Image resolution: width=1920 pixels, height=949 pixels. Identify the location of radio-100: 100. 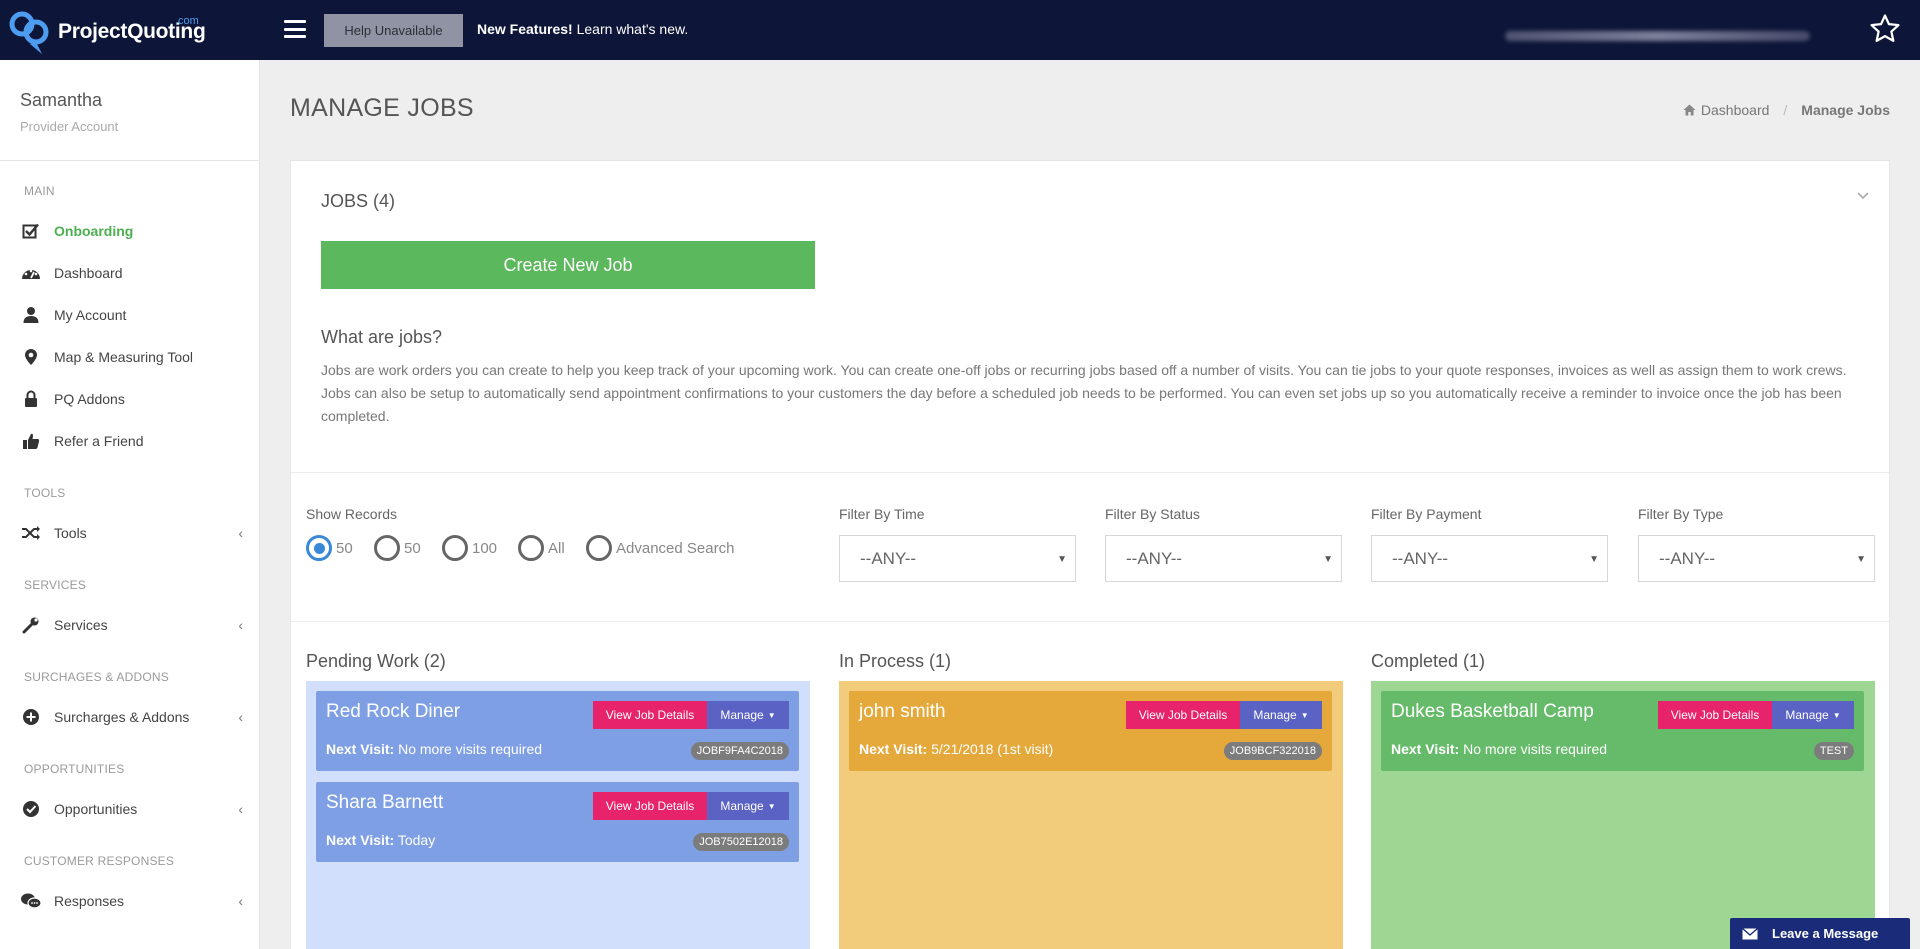
(469, 548).